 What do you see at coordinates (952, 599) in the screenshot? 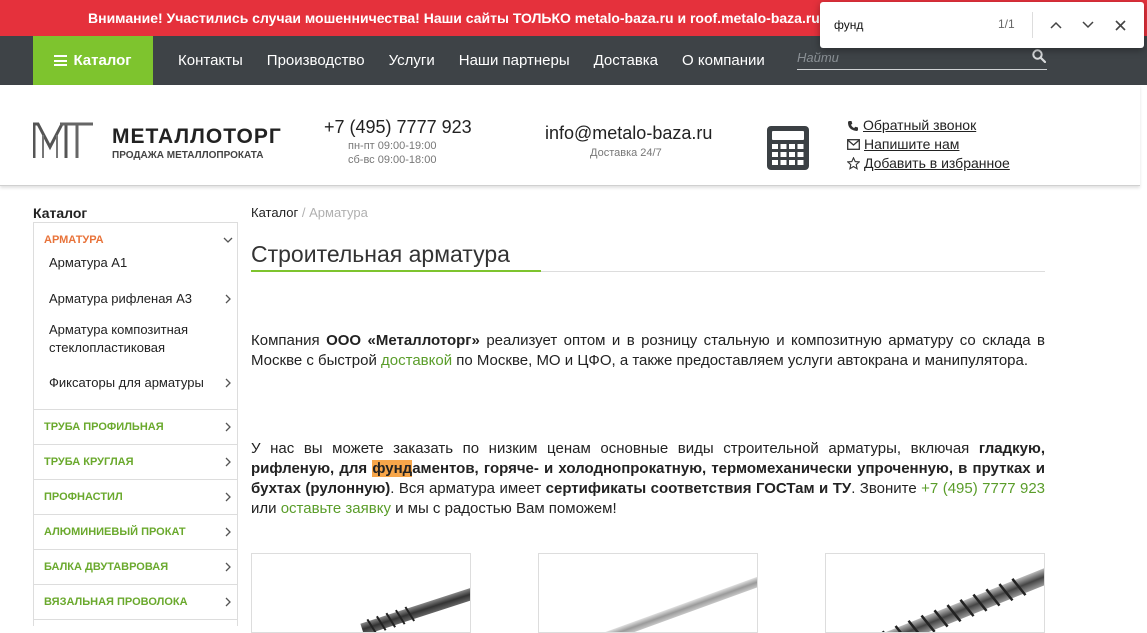
I see `ribbed-rebar-image` at bounding box center [952, 599].